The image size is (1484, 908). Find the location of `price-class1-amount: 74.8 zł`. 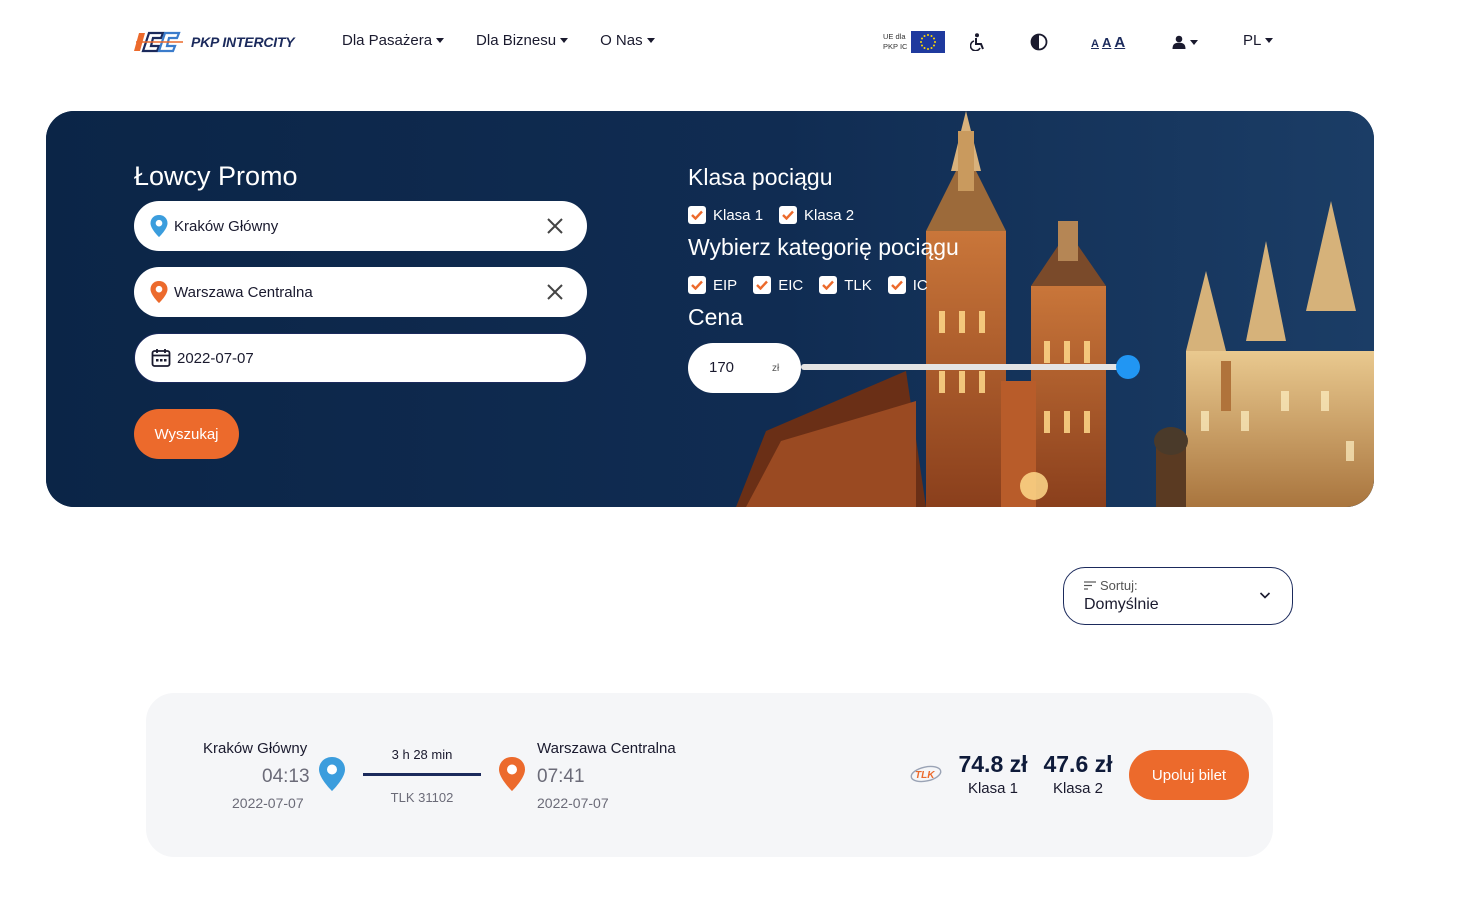

price-class1-amount: 74.8 zł is located at coordinates (993, 764).